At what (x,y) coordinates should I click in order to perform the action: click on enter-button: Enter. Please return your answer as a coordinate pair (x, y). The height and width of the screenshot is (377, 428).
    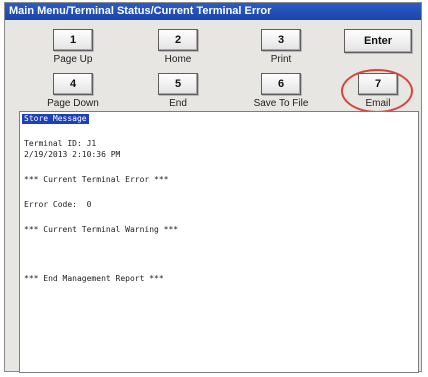
    Looking at the image, I should click on (378, 41).